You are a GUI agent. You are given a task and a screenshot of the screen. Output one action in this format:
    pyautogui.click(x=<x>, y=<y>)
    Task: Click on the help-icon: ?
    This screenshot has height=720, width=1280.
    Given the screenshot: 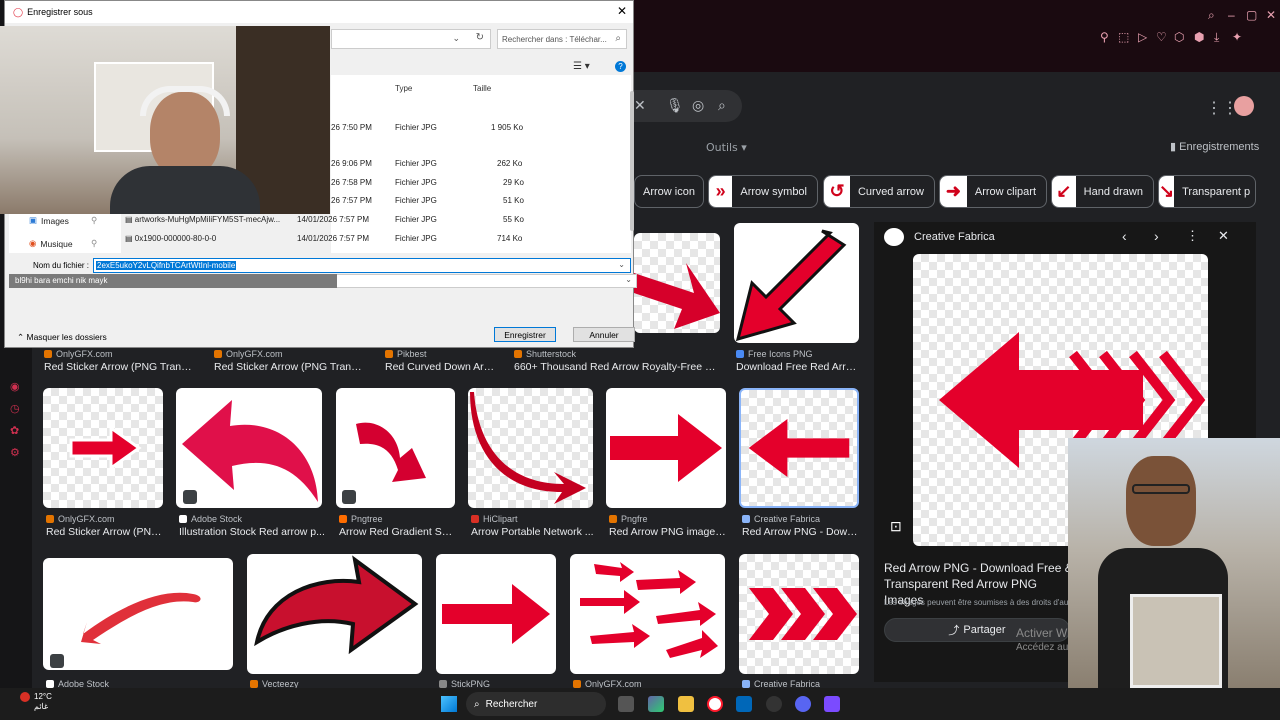 What is the action you would take?
    pyautogui.click(x=620, y=66)
    